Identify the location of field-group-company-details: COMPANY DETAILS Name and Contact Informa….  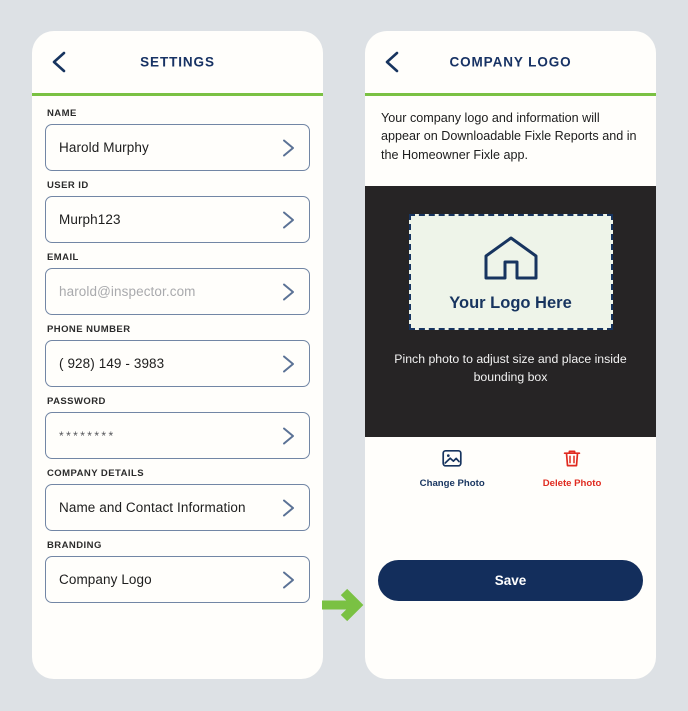
(177, 499).